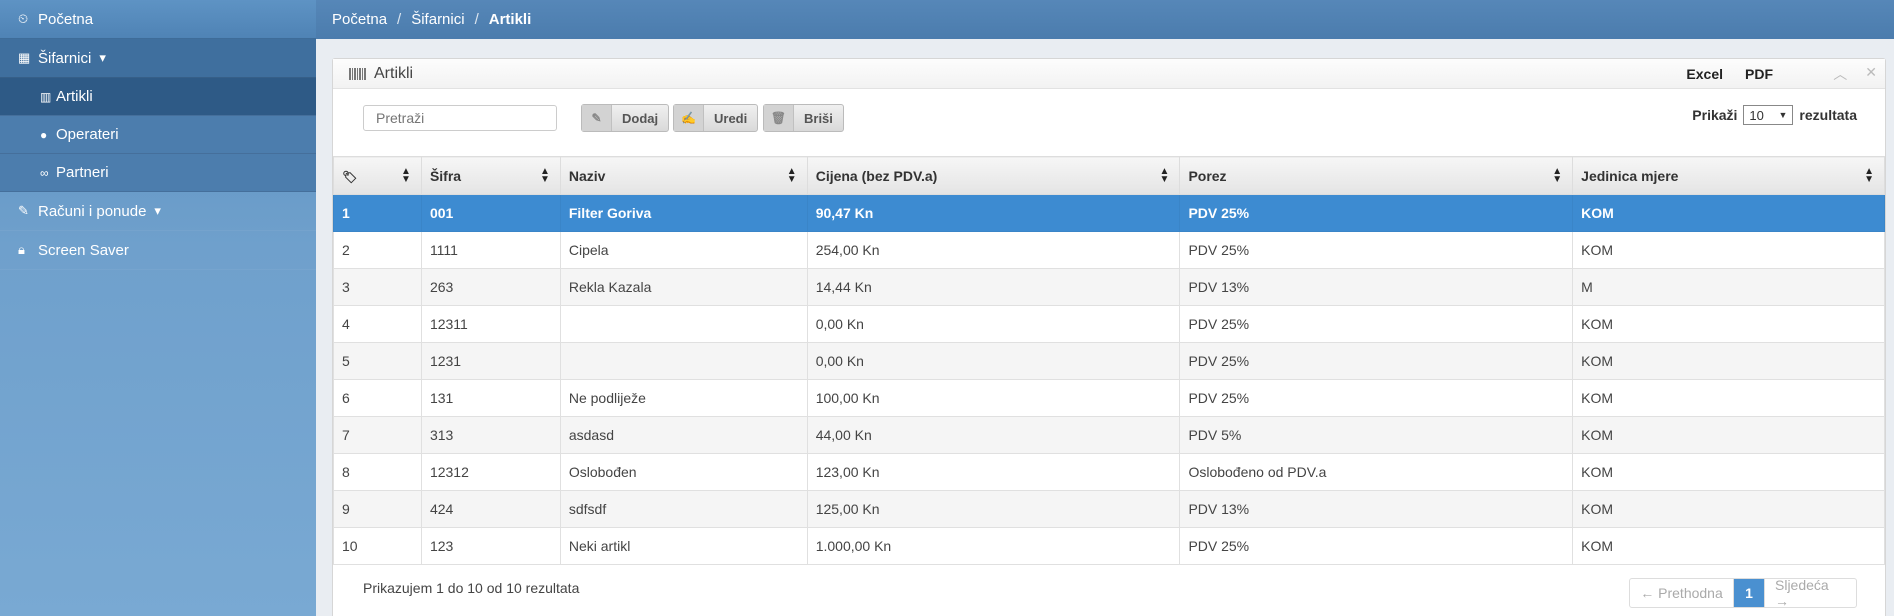 This screenshot has width=1894, height=616. I want to click on prev-page-button: ← Prethodna, so click(1682, 593).